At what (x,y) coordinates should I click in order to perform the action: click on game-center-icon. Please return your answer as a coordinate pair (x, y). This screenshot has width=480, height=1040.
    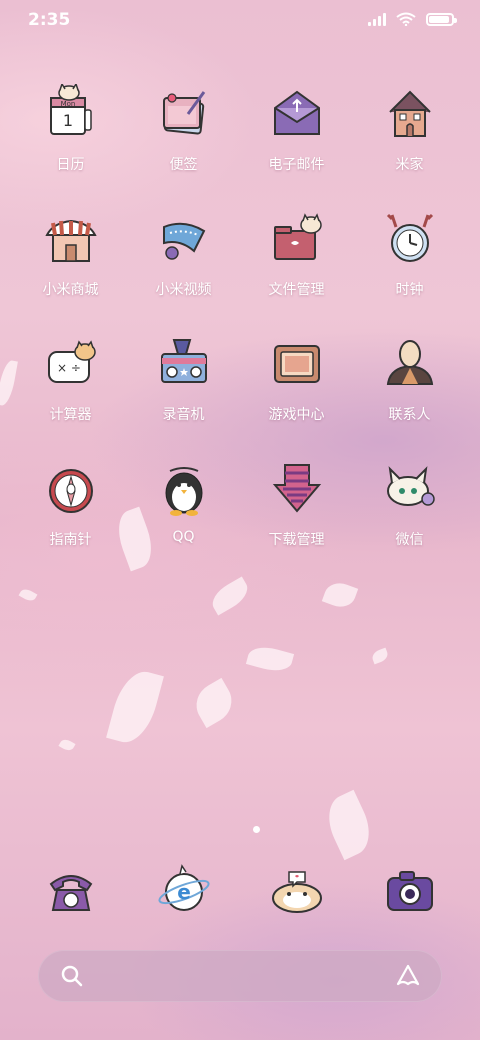
    Looking at the image, I should click on (297, 364).